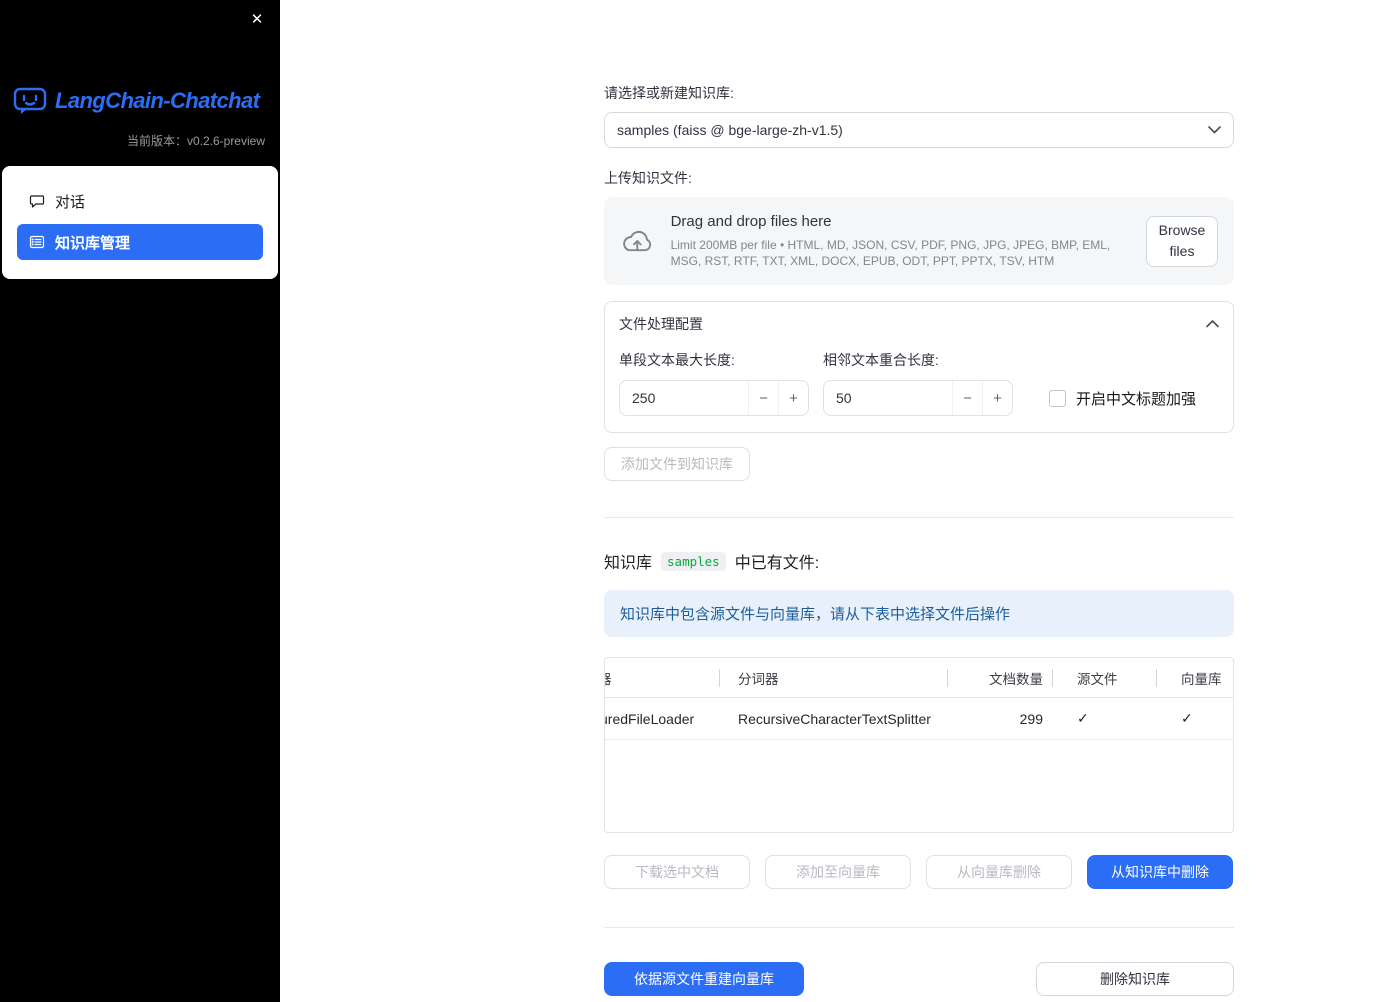 The image size is (1380, 1002). Describe the element at coordinates (225, 141) in the screenshot. I see `version-value: v0.2.6-preview` at that location.